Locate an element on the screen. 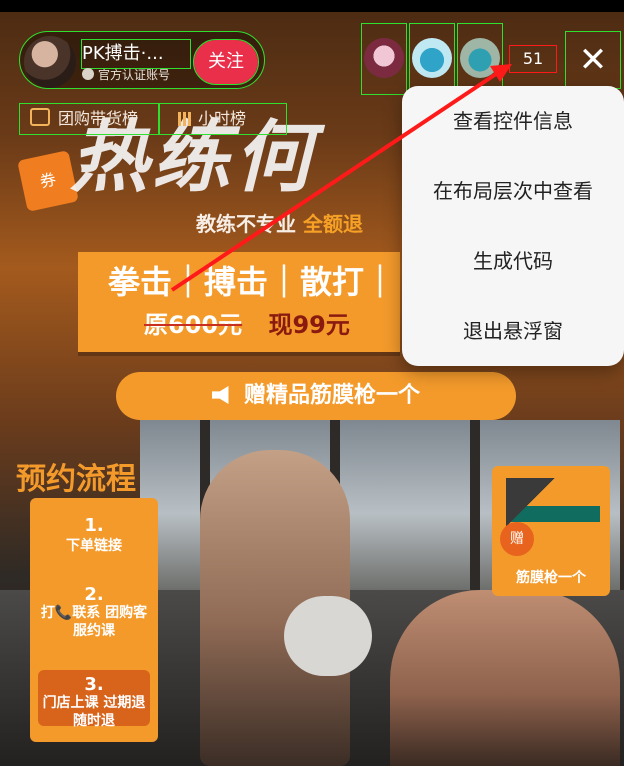 This screenshot has height=766, width=624. booking-flow-card: 1. 下单链接 2. 打📞联系 团购客服约课 3. 门店上课 过期退随时退 is located at coordinates (94, 620).